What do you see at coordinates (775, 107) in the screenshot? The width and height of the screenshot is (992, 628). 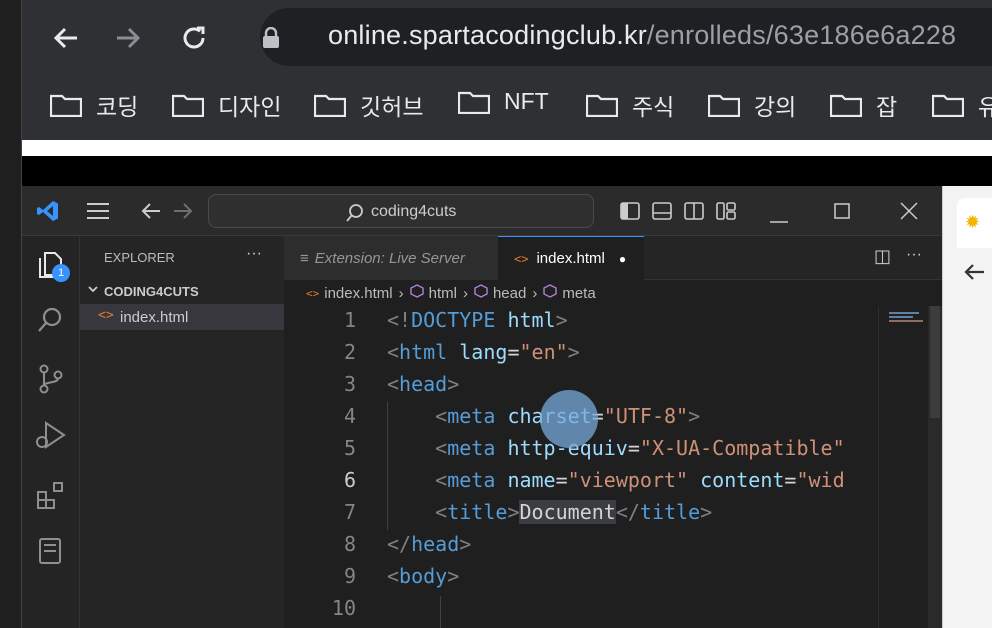 I see `bookmark-label: 강의` at bounding box center [775, 107].